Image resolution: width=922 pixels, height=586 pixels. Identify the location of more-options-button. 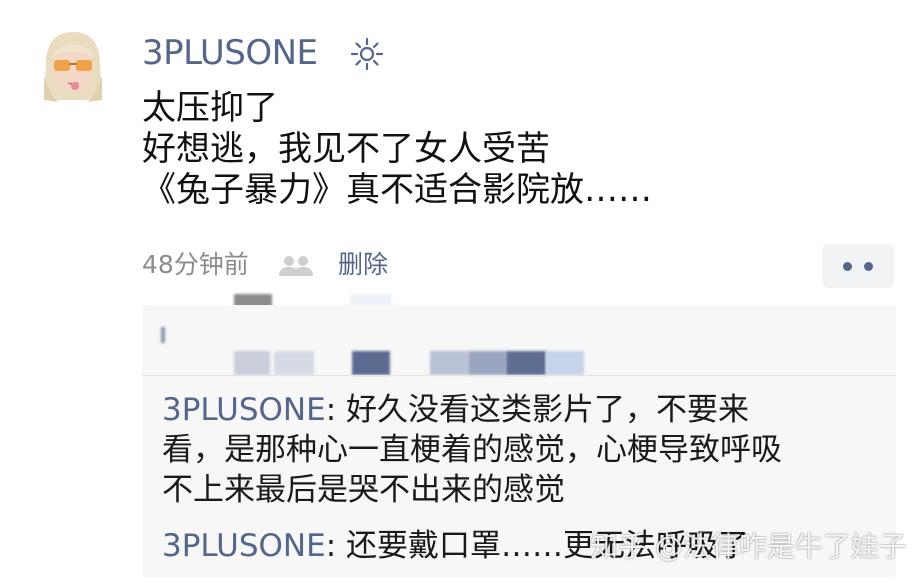
(858, 266).